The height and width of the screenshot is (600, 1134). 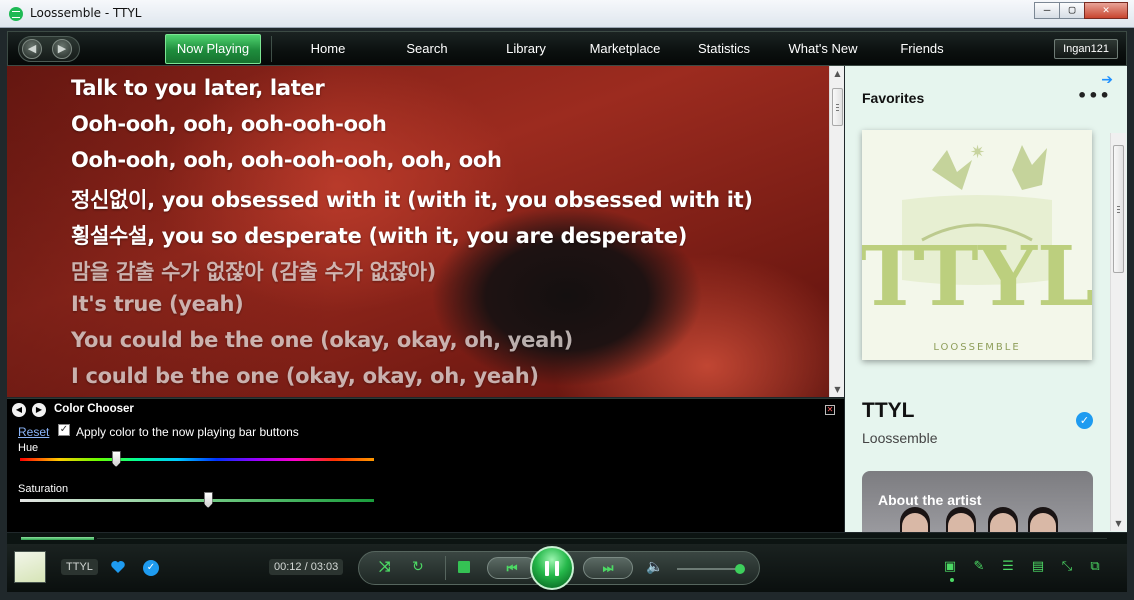 What do you see at coordinates (837, 73) in the screenshot?
I see `scroll-up-icon: ▲` at bounding box center [837, 73].